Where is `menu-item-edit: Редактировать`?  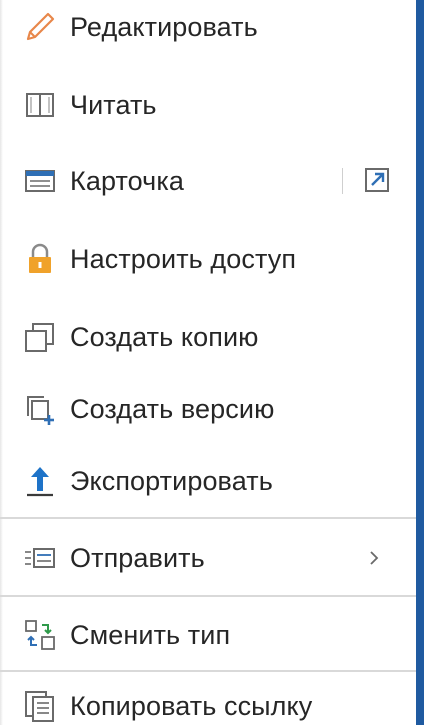 menu-item-edit: Редактировать is located at coordinates (208, 33).